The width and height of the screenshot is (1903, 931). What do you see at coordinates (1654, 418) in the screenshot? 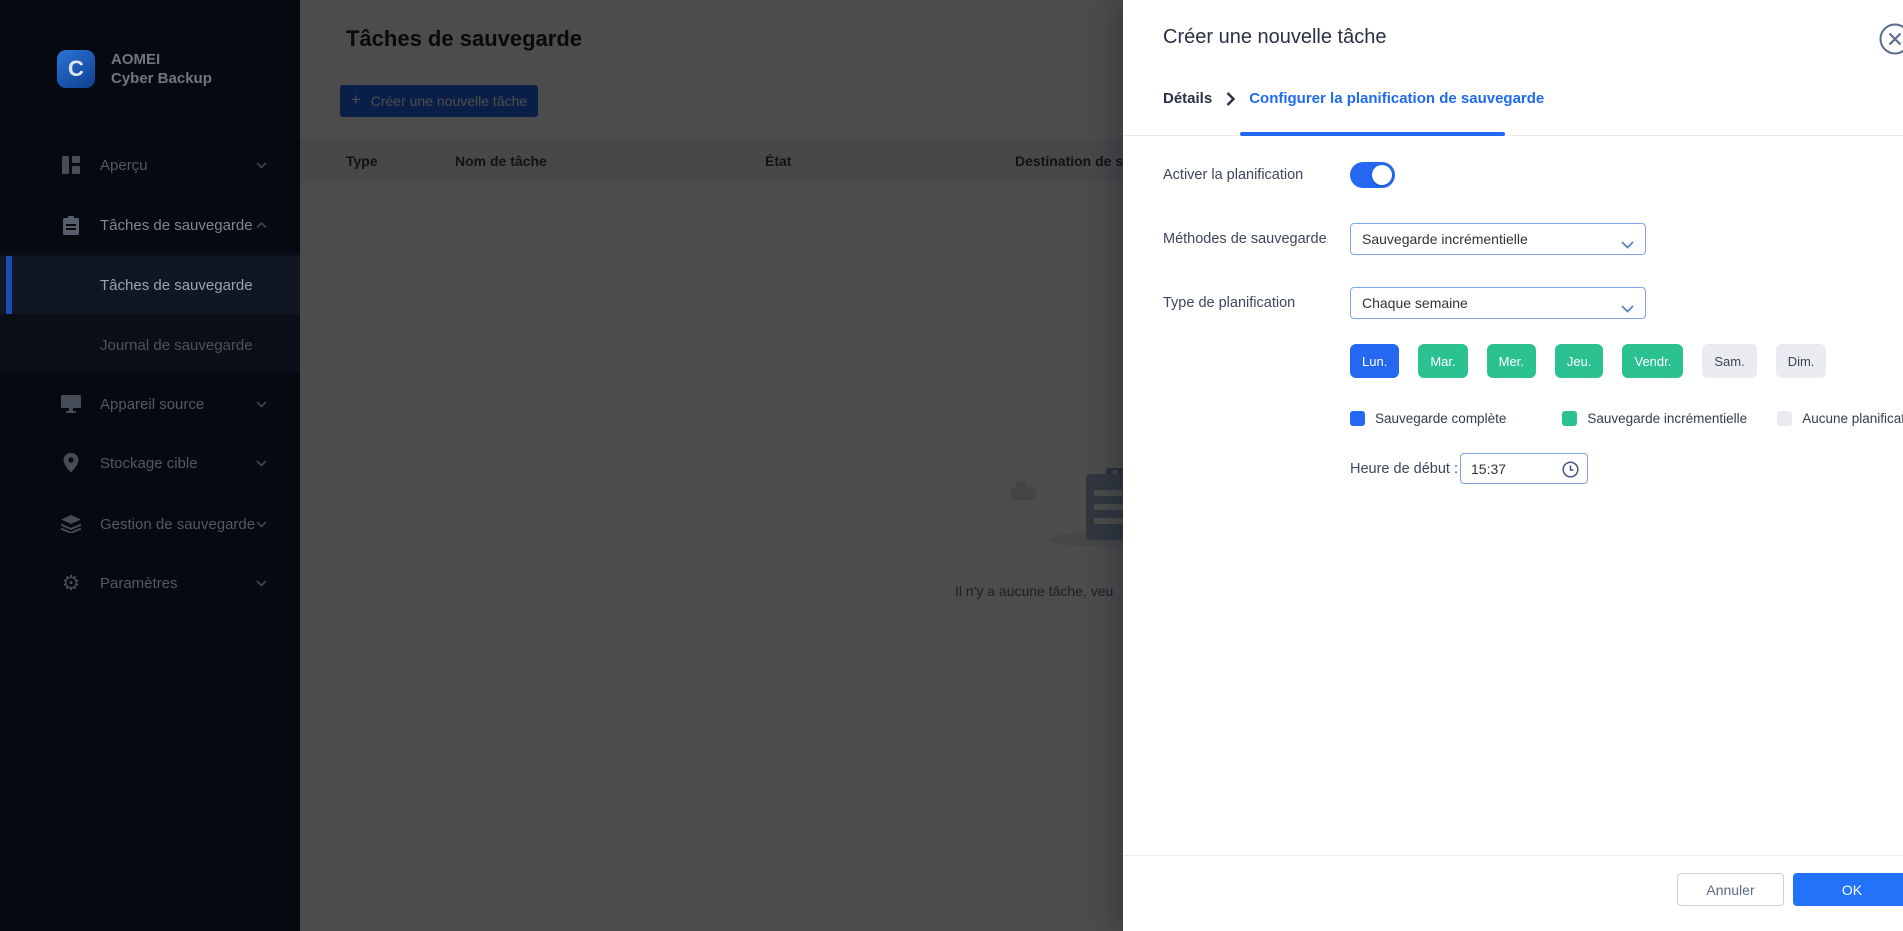
I see `legend-item: Sauvegarde incrémentielle` at bounding box center [1654, 418].